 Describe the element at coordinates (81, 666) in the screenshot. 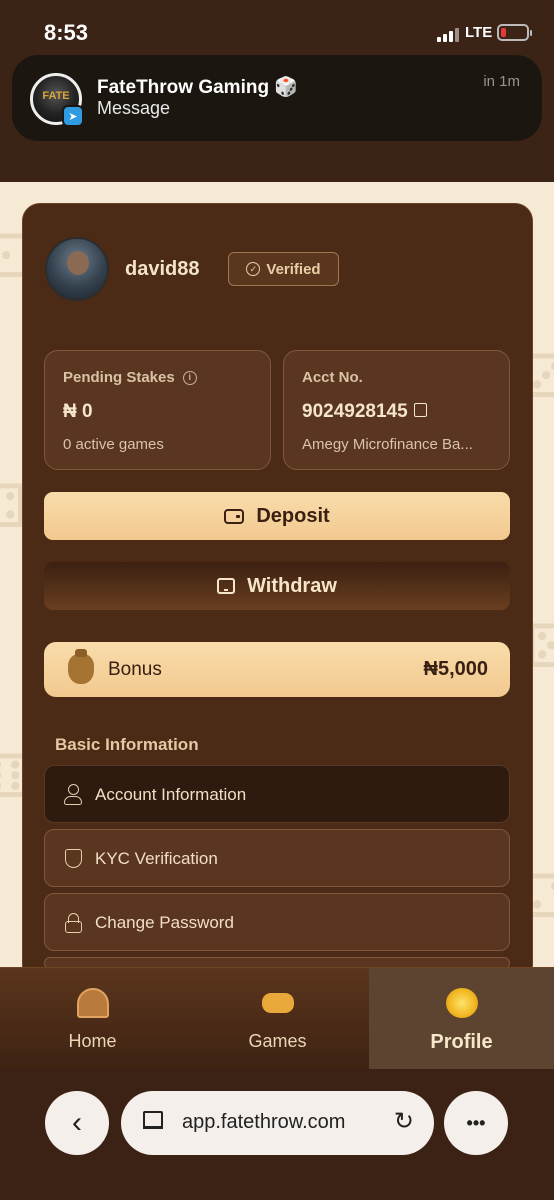

I see `money-bag-icon` at that location.